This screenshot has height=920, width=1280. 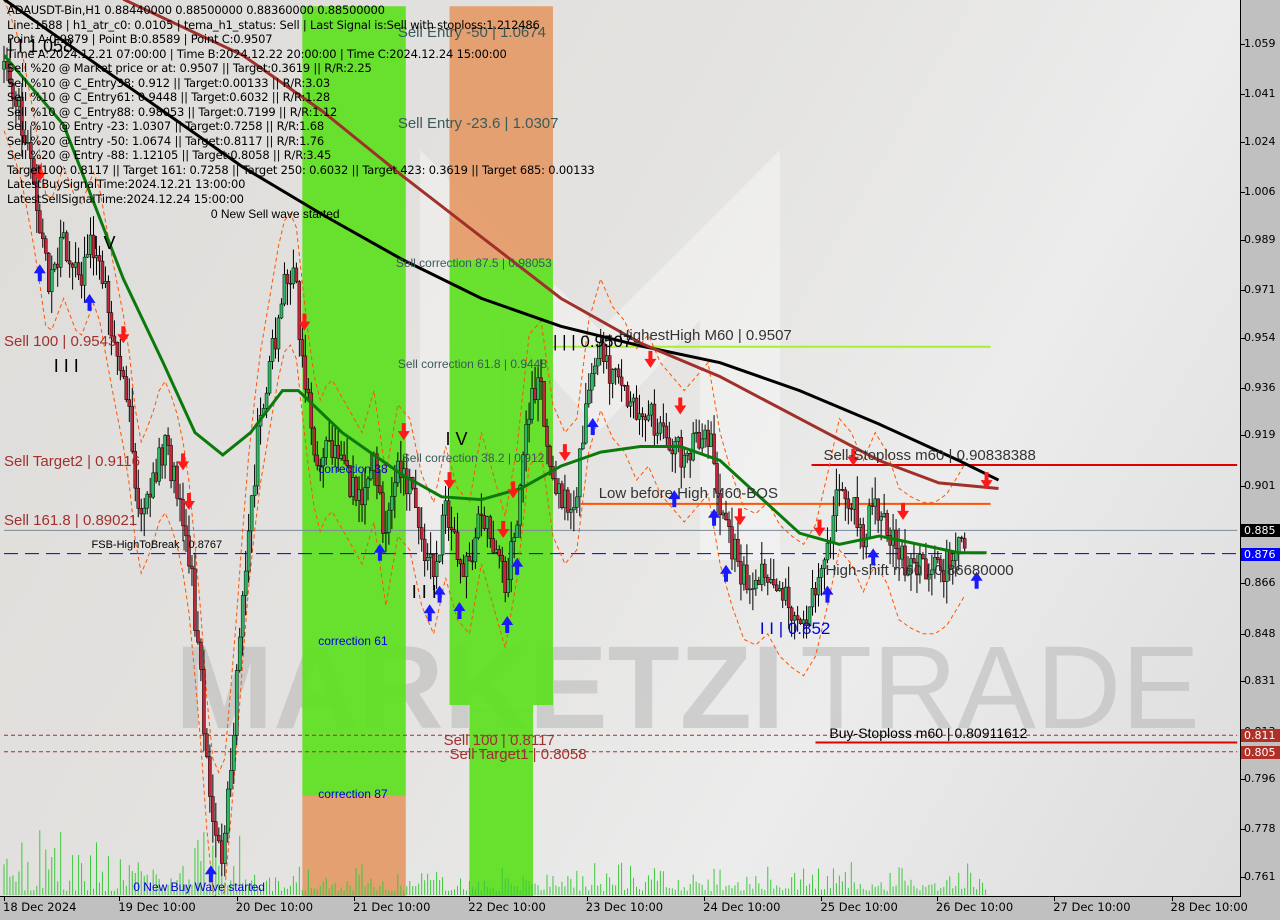 I want to click on y-tick-label: 0.901, so click(x=1260, y=485).